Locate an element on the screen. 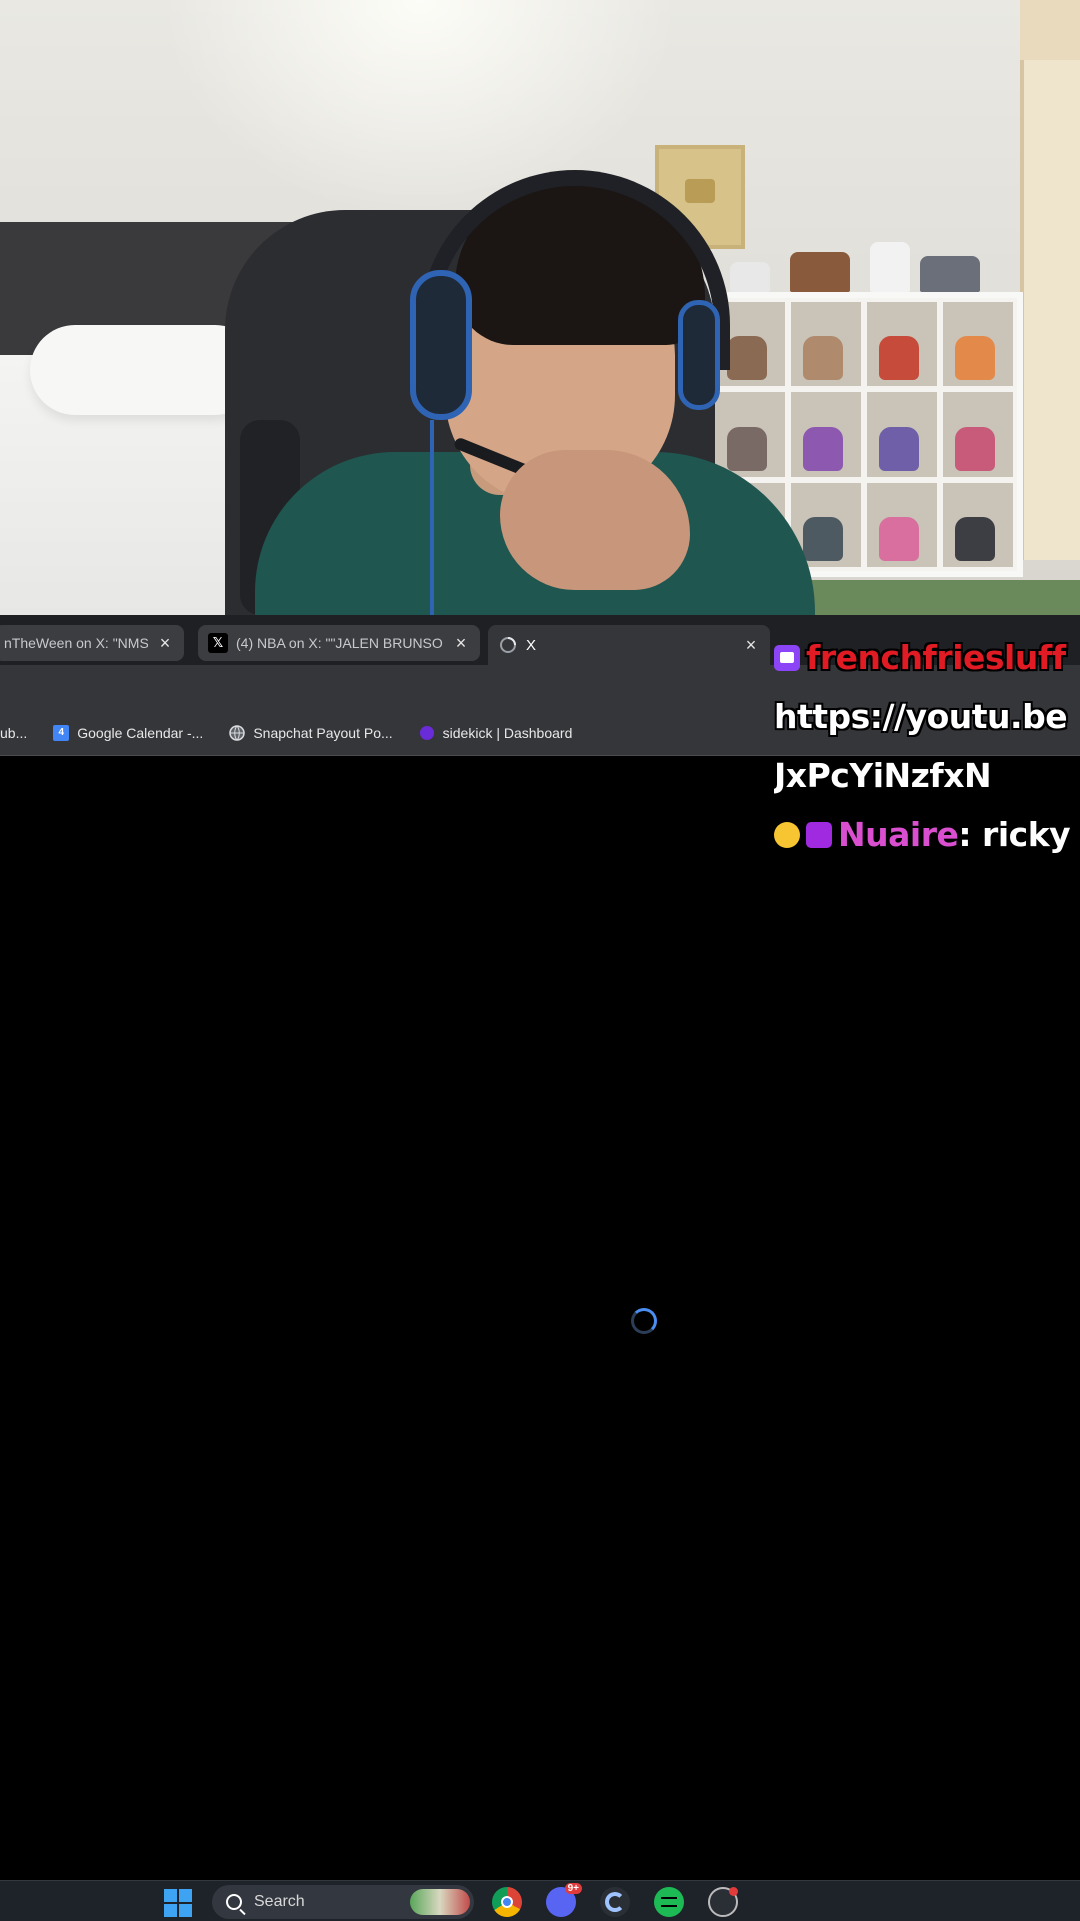 This screenshot has width=1080, height=1921. tab-label: nTheWeen on X: "NMS is located at coordinates (76, 643).